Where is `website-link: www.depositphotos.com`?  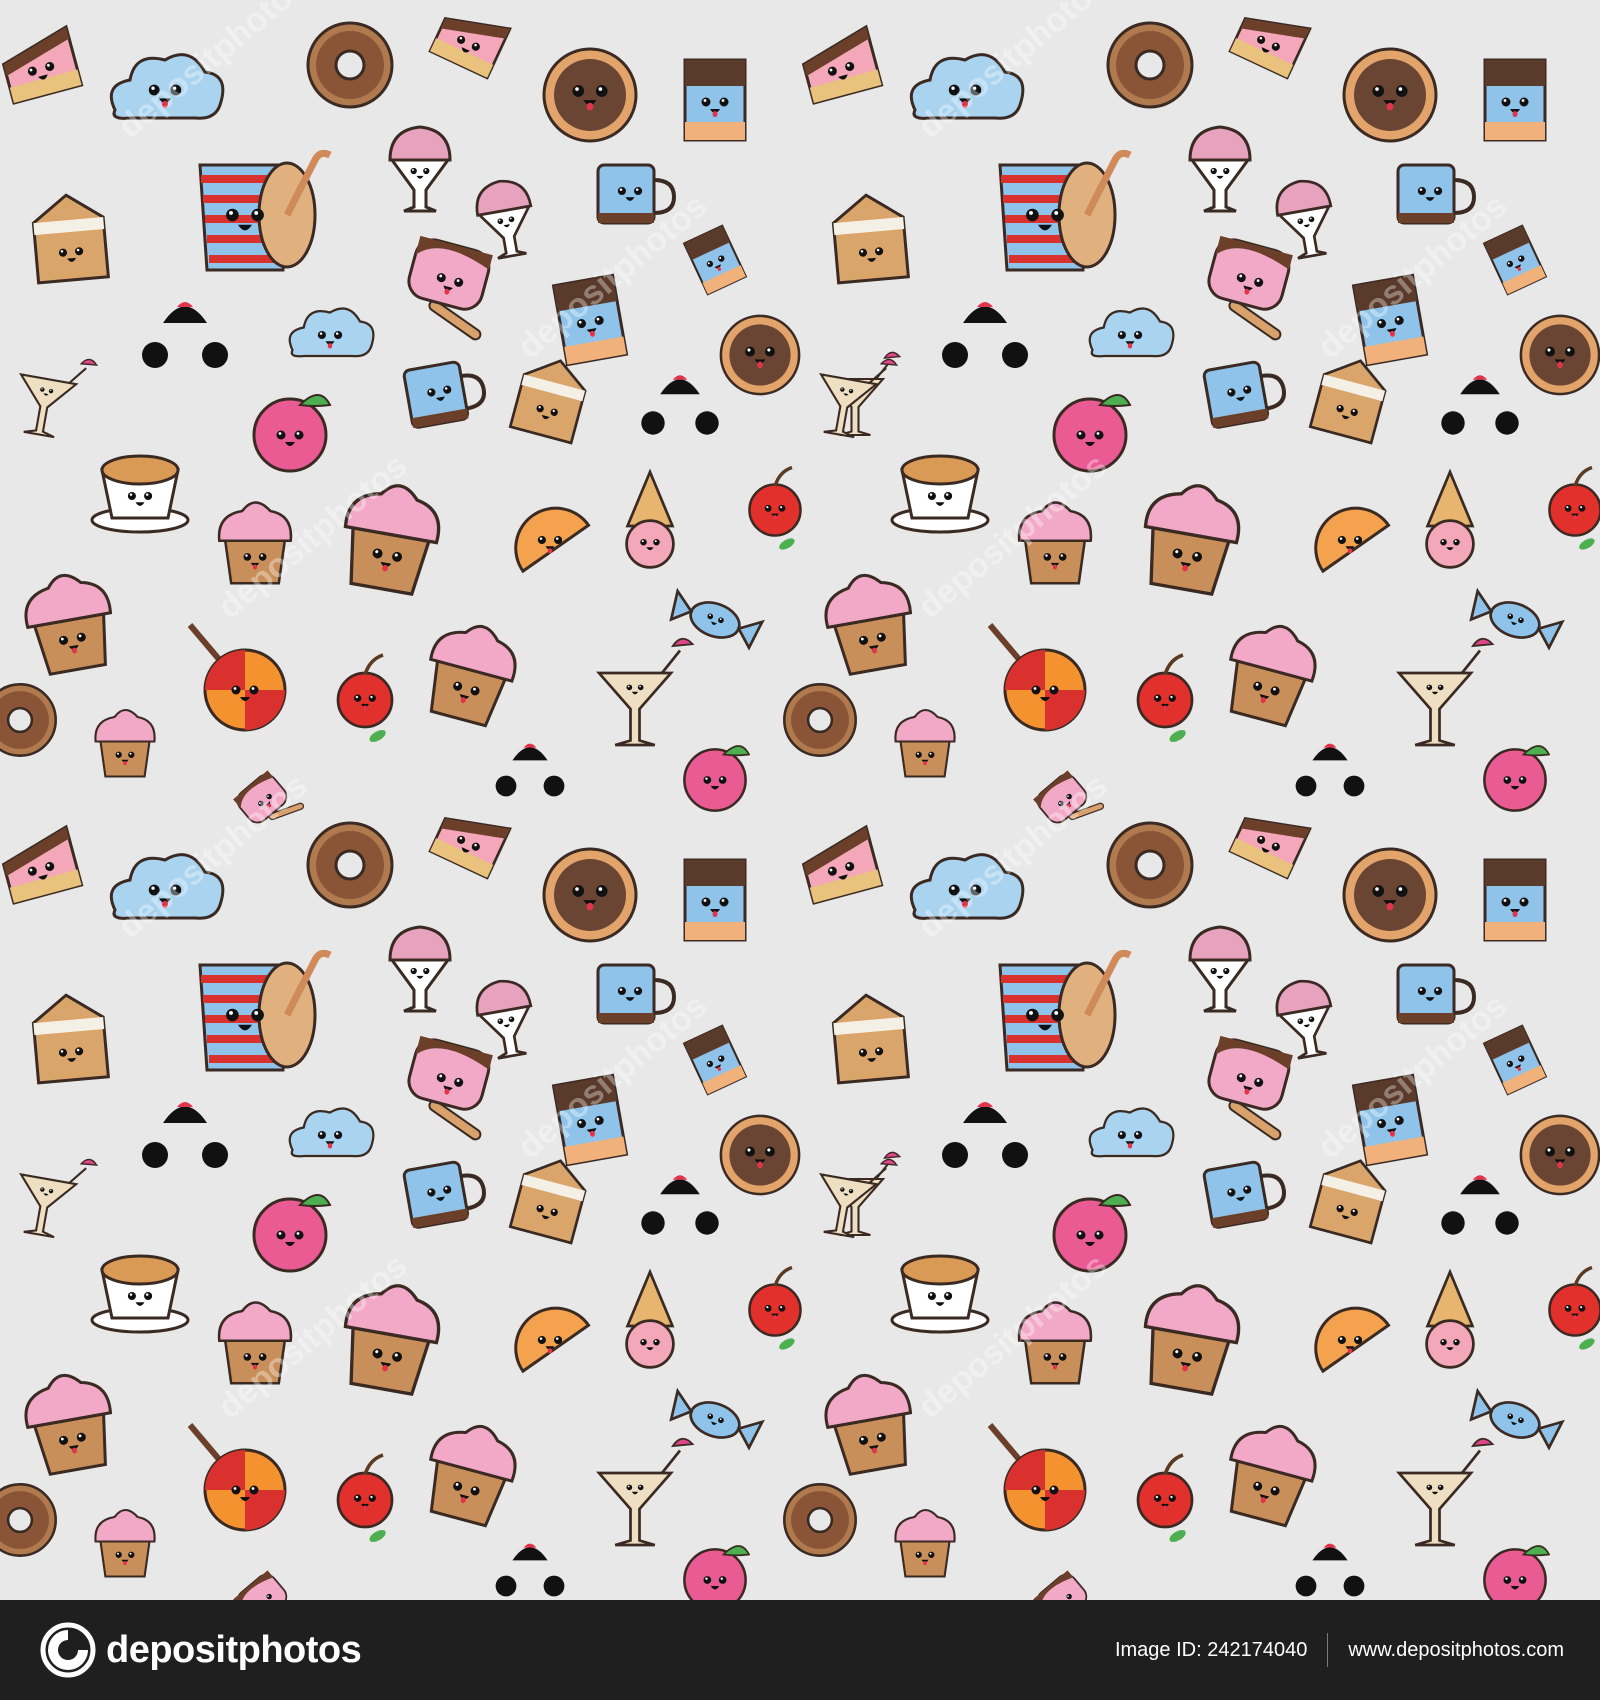 website-link: www.depositphotos.com is located at coordinates (1456, 1650).